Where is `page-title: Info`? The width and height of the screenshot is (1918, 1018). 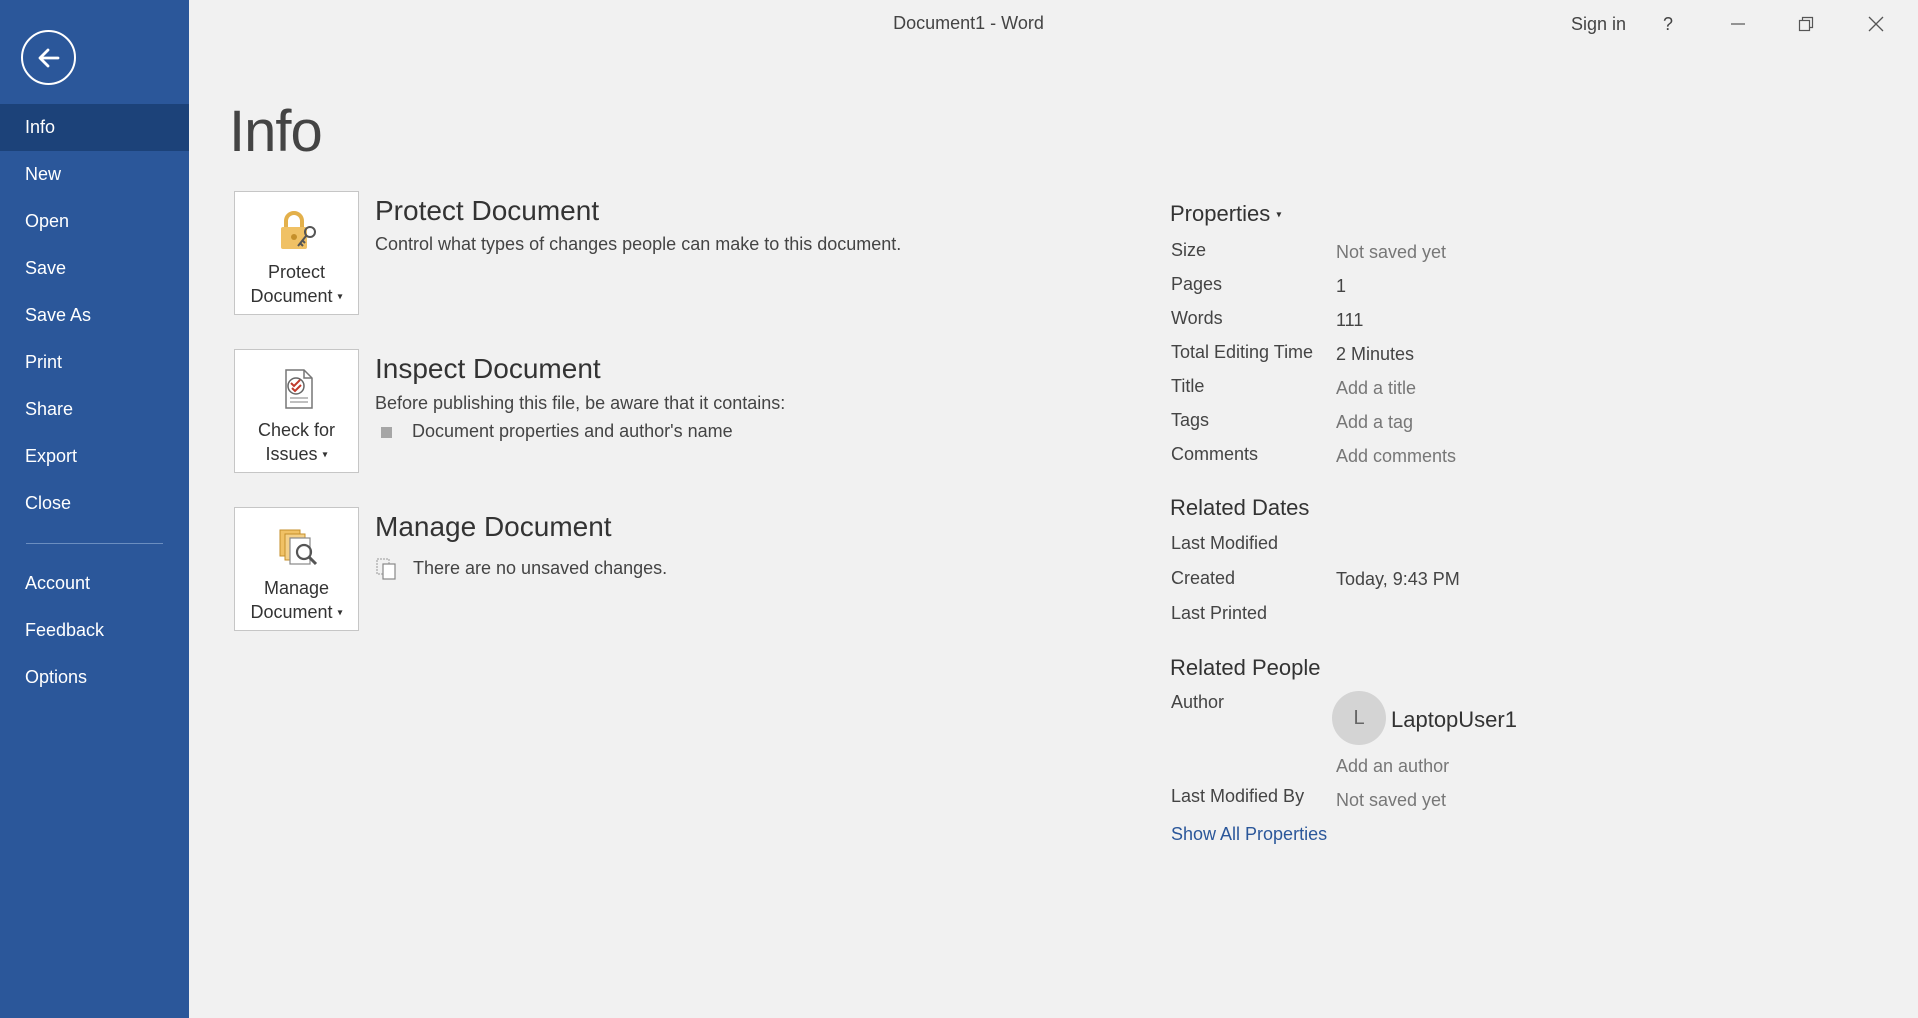 page-title: Info is located at coordinates (276, 131).